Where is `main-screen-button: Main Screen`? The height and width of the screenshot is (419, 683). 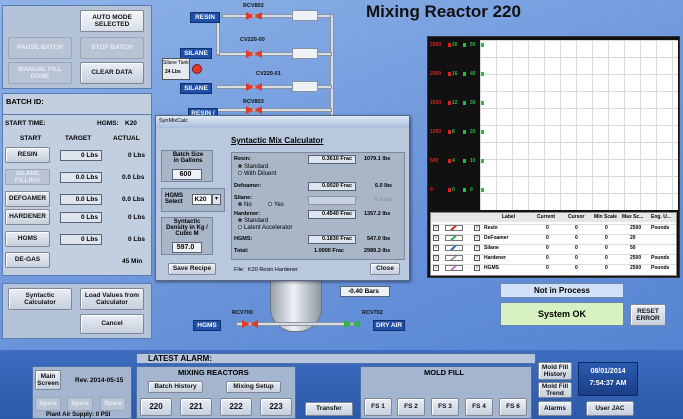
main-screen-button: Main Screen is located at coordinates (48, 380).